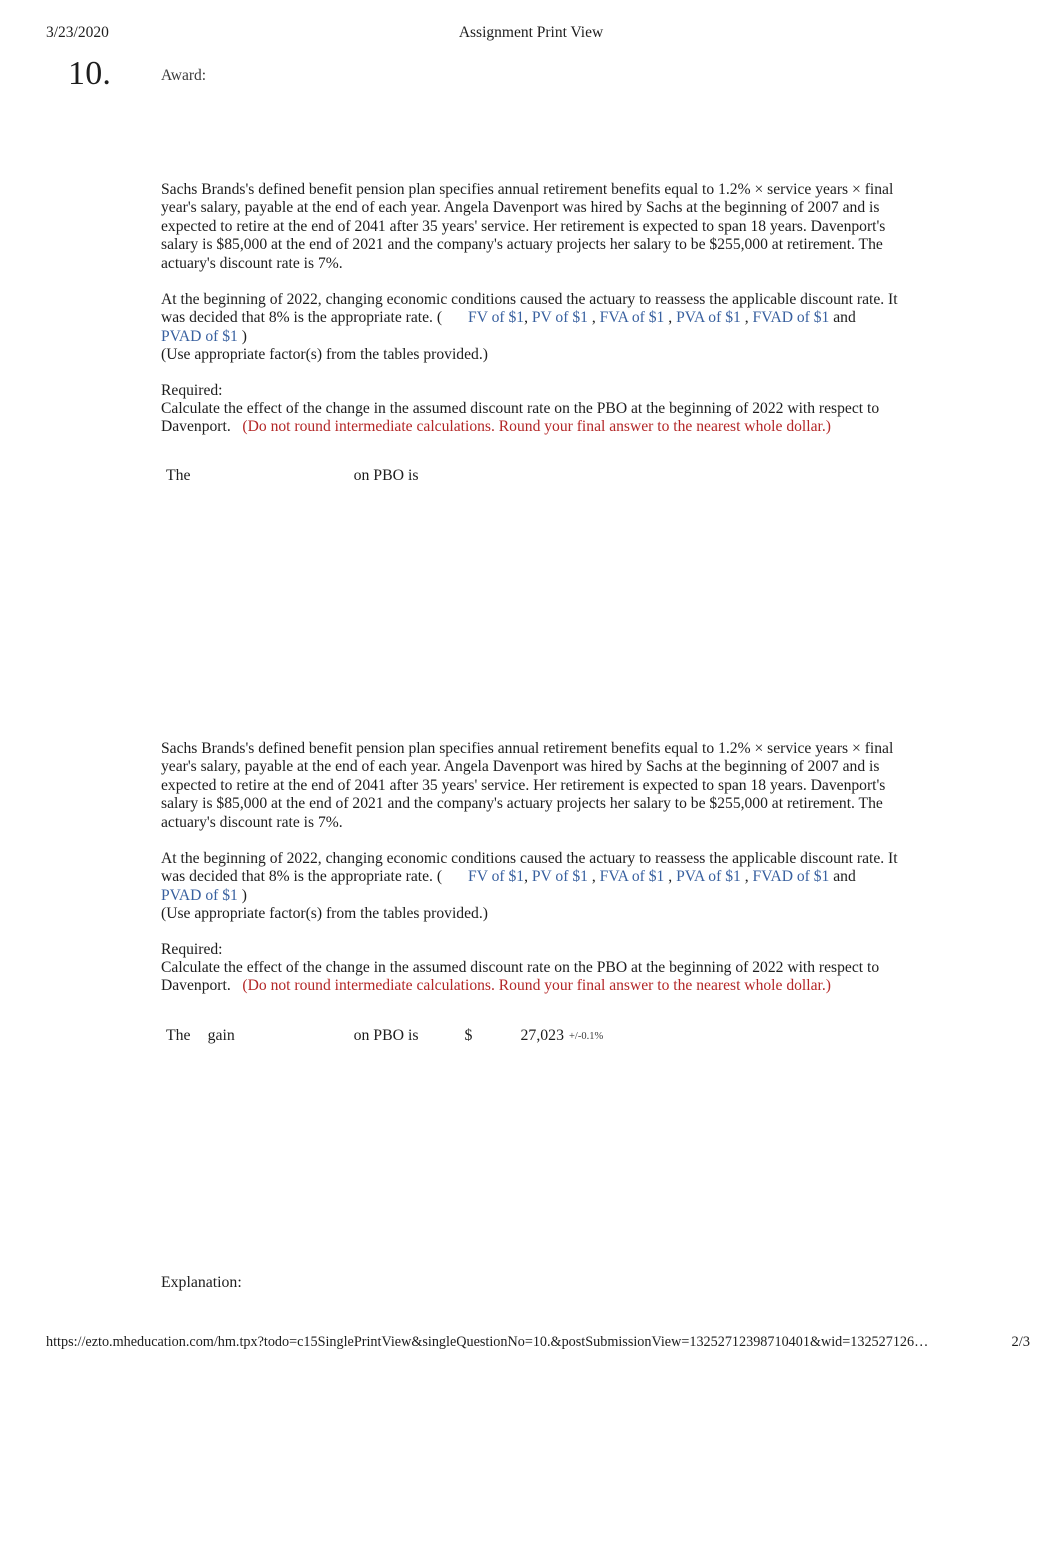 The image size is (1062, 1561). What do you see at coordinates (1020, 1342) in the screenshot?
I see `footer-page-number: 2/3` at bounding box center [1020, 1342].